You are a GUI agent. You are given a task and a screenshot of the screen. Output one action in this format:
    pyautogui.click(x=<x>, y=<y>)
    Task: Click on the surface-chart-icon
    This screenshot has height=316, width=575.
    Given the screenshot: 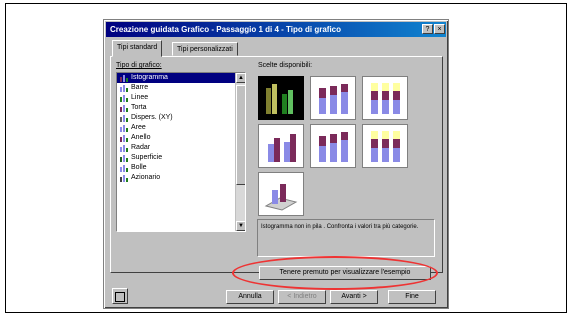 What is the action you would take?
    pyautogui.click(x=123, y=158)
    